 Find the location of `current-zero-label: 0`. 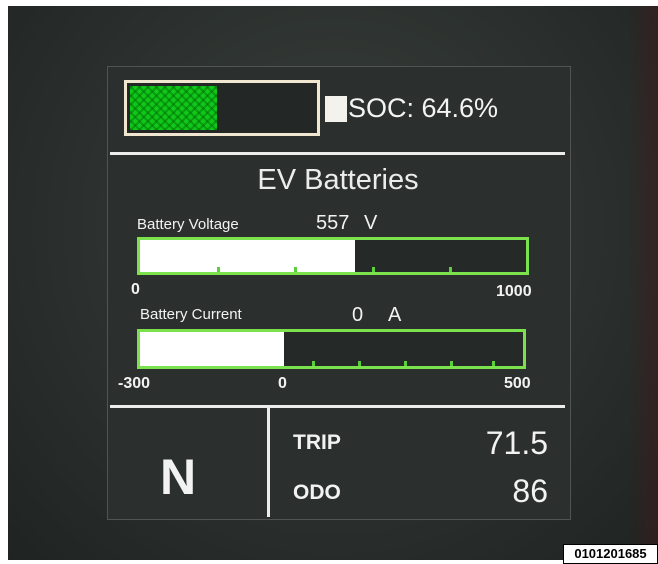

current-zero-label: 0 is located at coordinates (282, 383).